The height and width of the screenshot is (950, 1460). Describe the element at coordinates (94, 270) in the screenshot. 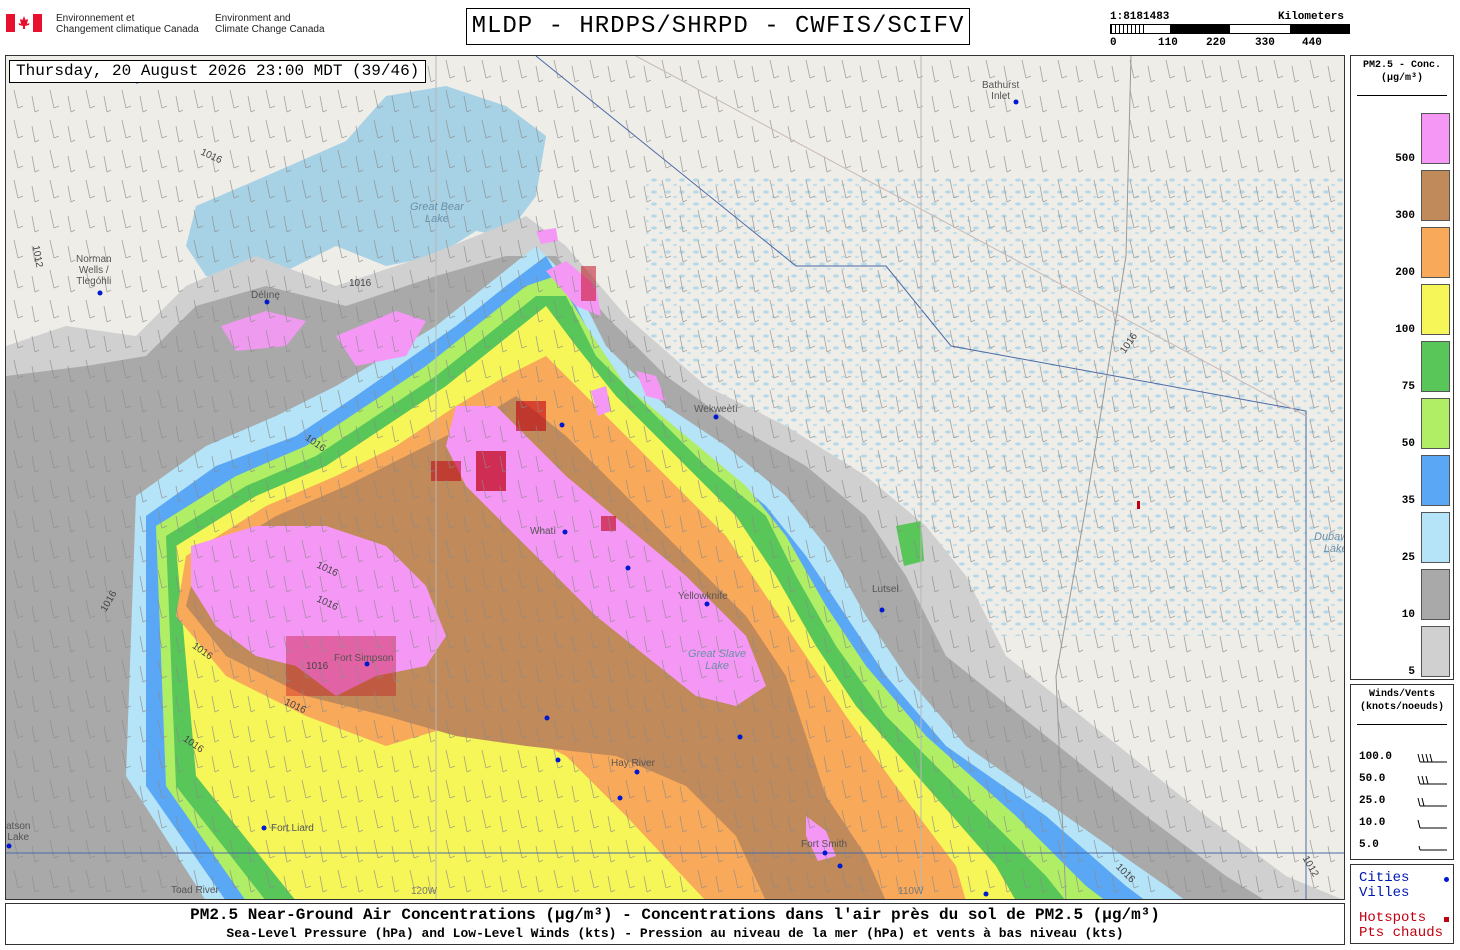

I see `place-label-norman-wells: Norman Wells / Tlegóhli` at that location.